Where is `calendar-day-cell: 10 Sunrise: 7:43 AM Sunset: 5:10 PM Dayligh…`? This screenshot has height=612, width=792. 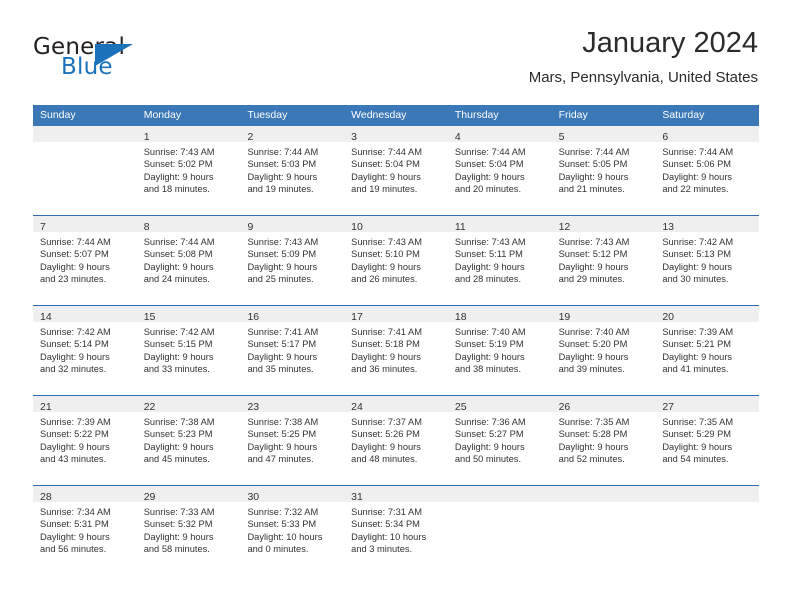
calendar-day-cell: 10 Sunrise: 7:43 AM Sunset: 5:10 PM Dayligh… is located at coordinates (396, 260).